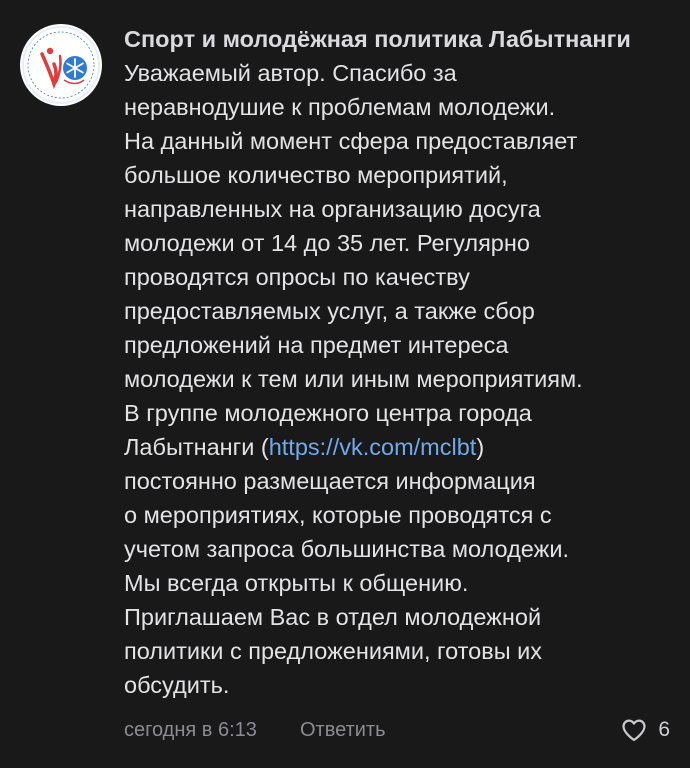 Image resolution: width=690 pixels, height=768 pixels. Describe the element at coordinates (664, 729) in the screenshot. I see `like-count: 6` at that location.